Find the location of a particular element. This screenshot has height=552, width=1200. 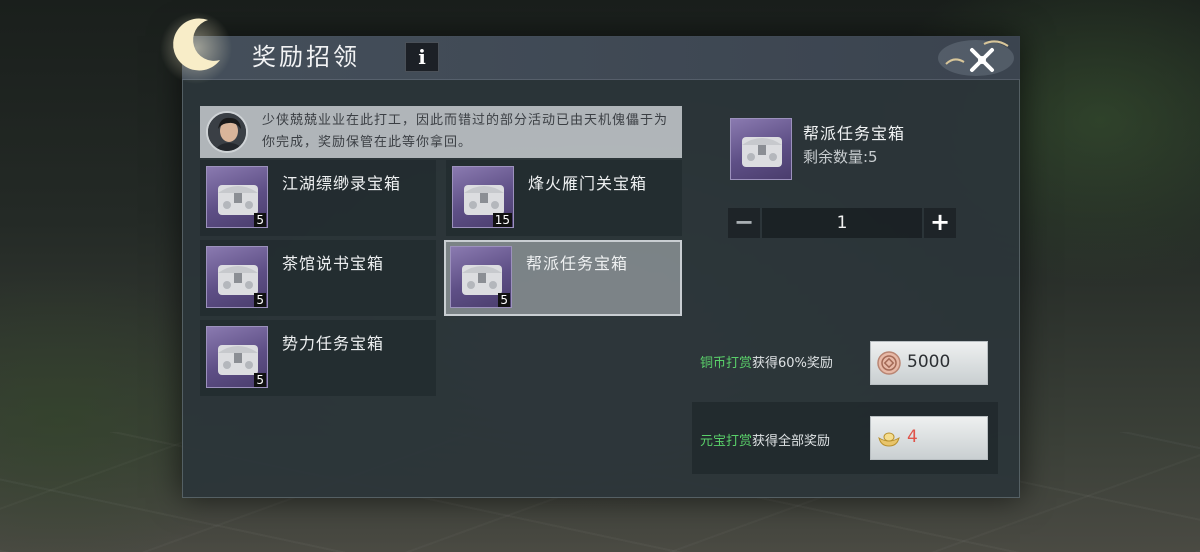

copper-reward-label: 铜币打赏获得60%奖励 is located at coordinates (766, 361).